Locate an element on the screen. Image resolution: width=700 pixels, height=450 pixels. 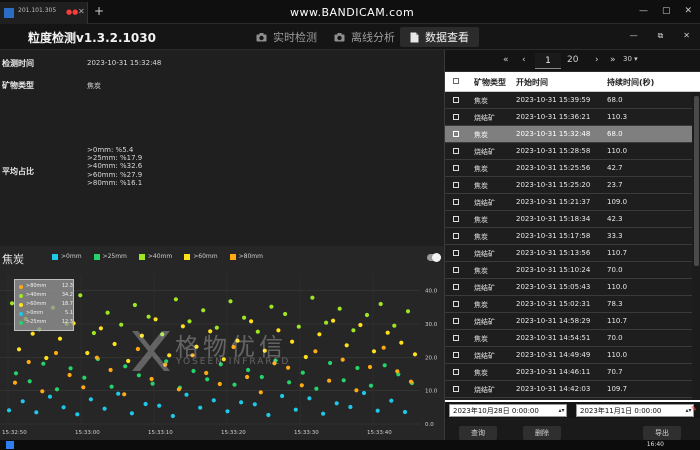
table-row: 烧结矿 2023-10-31 15:21:37 109.0 is located at coordinates (568, 202).